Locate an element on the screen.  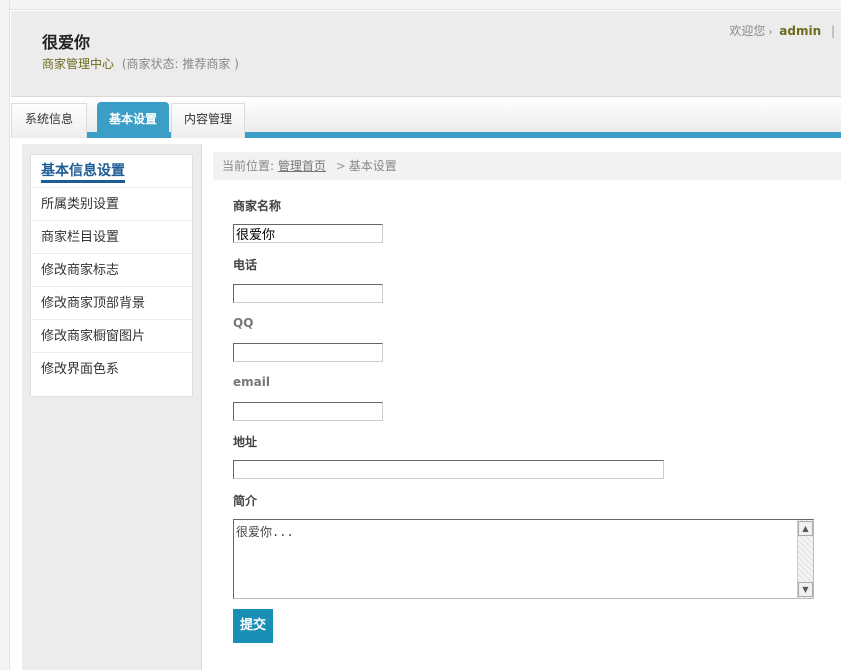
name-field is located at coordinates (308, 233).